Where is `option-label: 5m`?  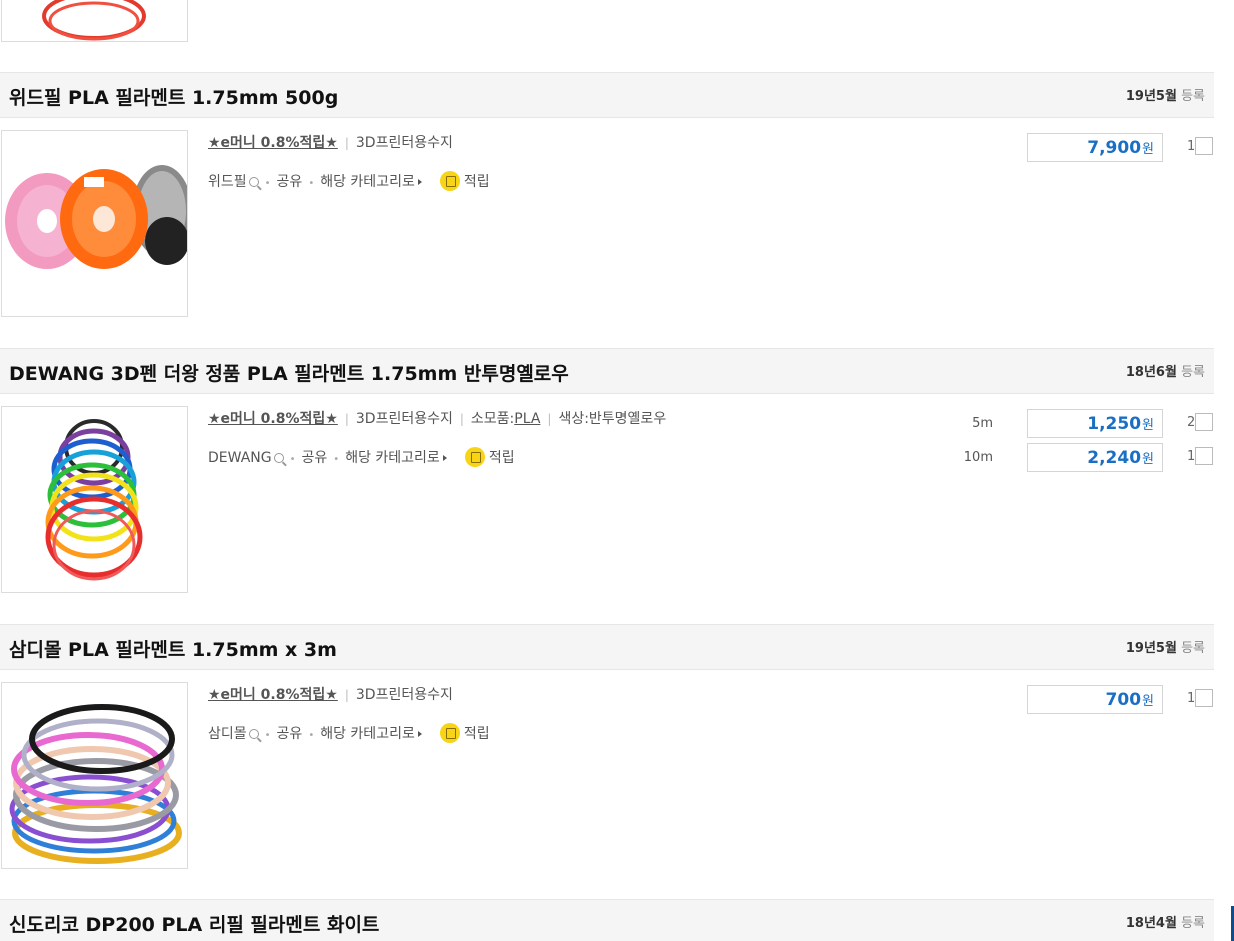
option-label: 5m is located at coordinates (982, 423).